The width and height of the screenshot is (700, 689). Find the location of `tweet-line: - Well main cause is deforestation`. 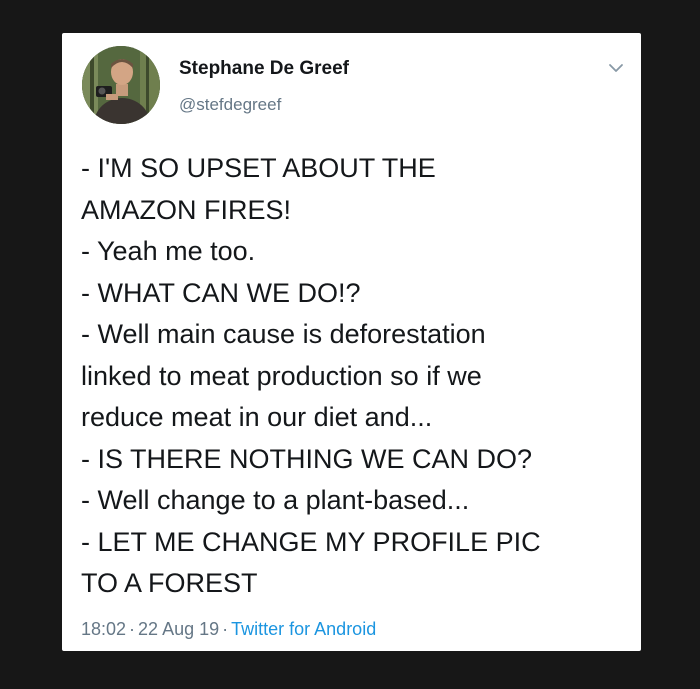

tweet-line: - Well main cause is deforestation is located at coordinates (283, 334).